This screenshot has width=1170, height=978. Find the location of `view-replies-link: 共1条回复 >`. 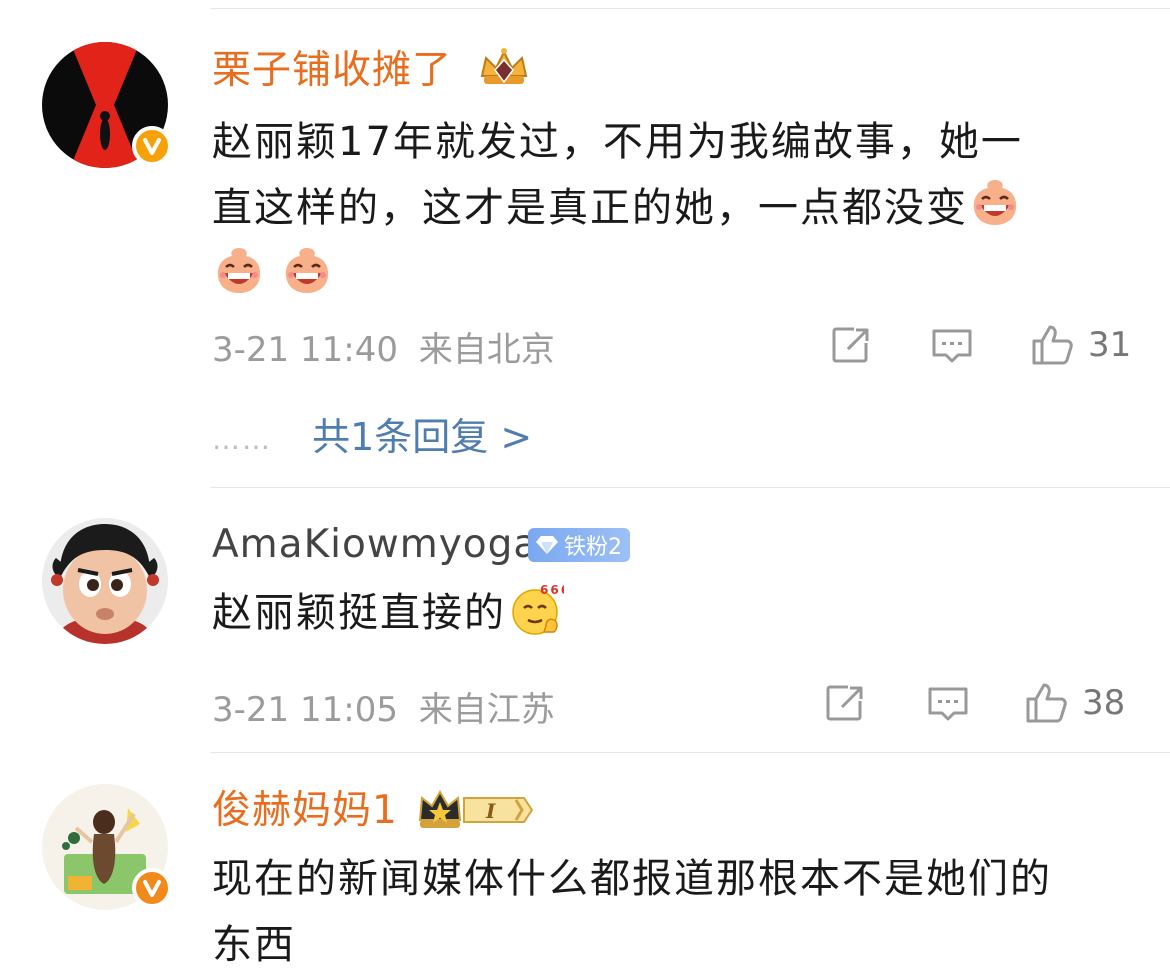

view-replies-link: 共1条回复 > is located at coordinates (422, 437).